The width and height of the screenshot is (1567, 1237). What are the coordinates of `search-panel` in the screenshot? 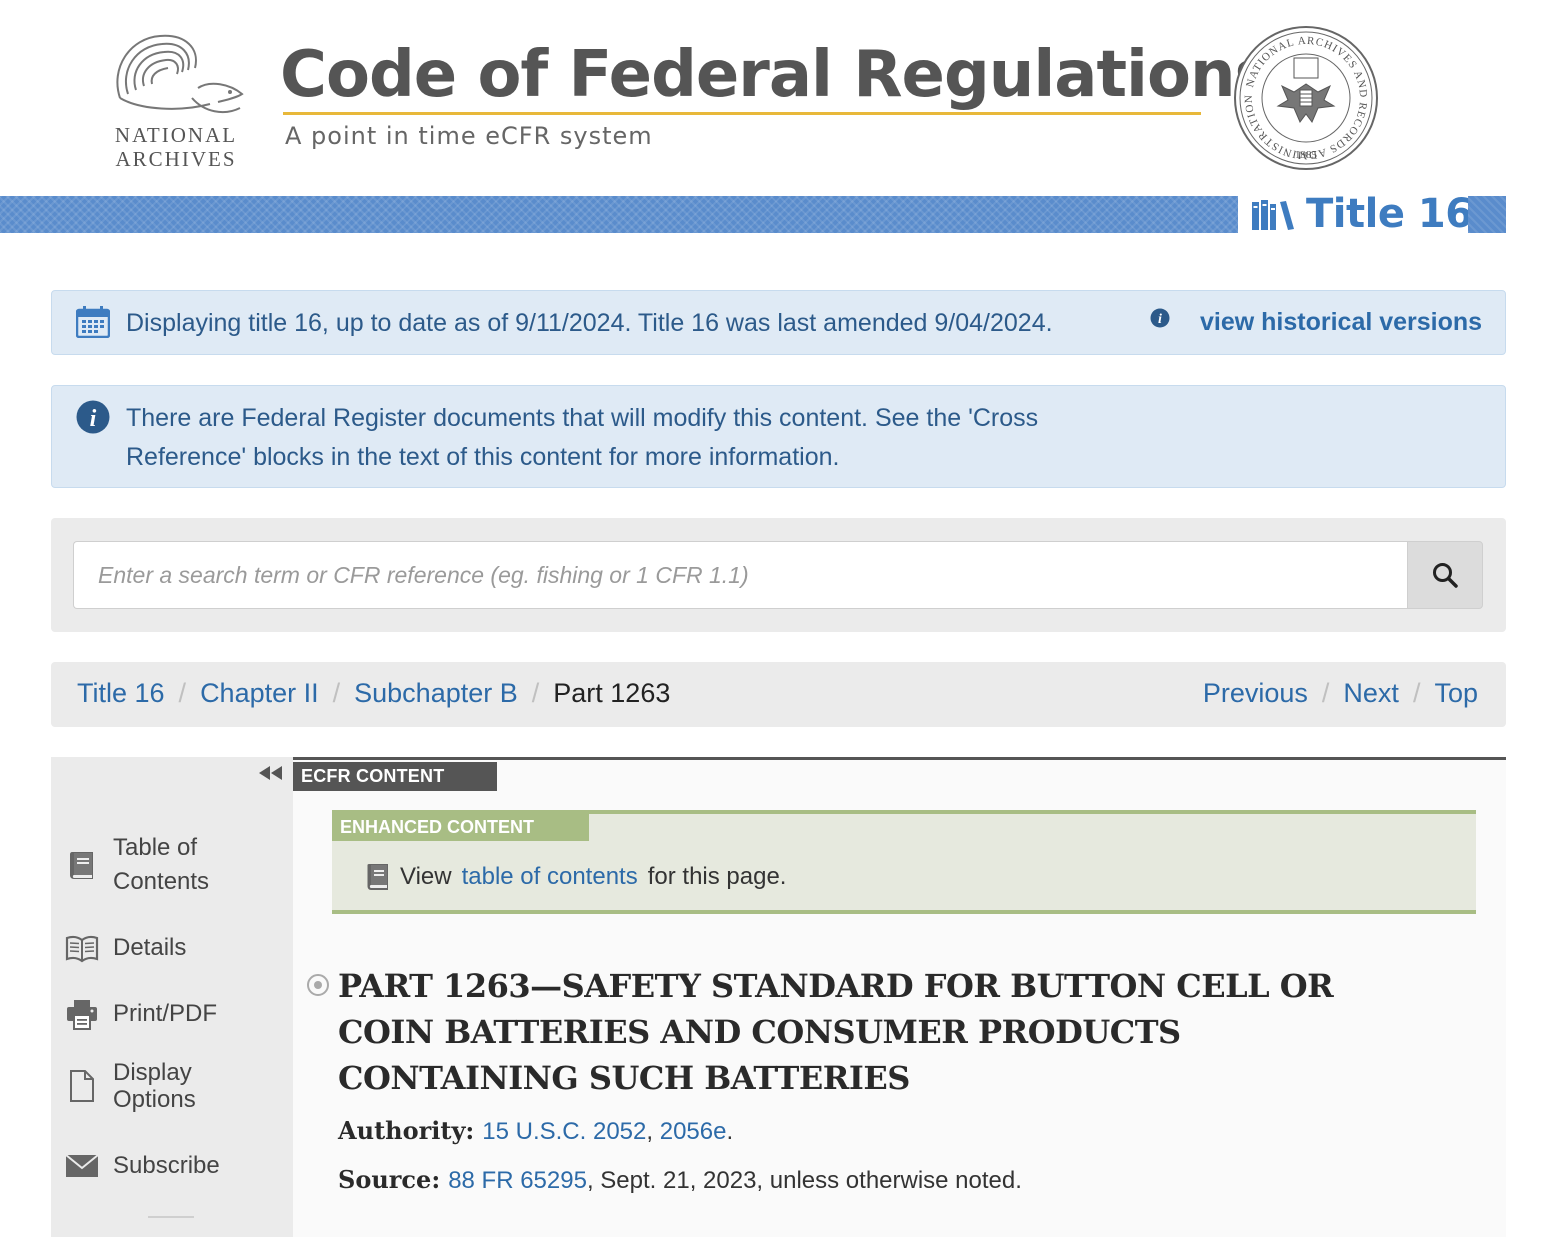 It's located at (778, 575).